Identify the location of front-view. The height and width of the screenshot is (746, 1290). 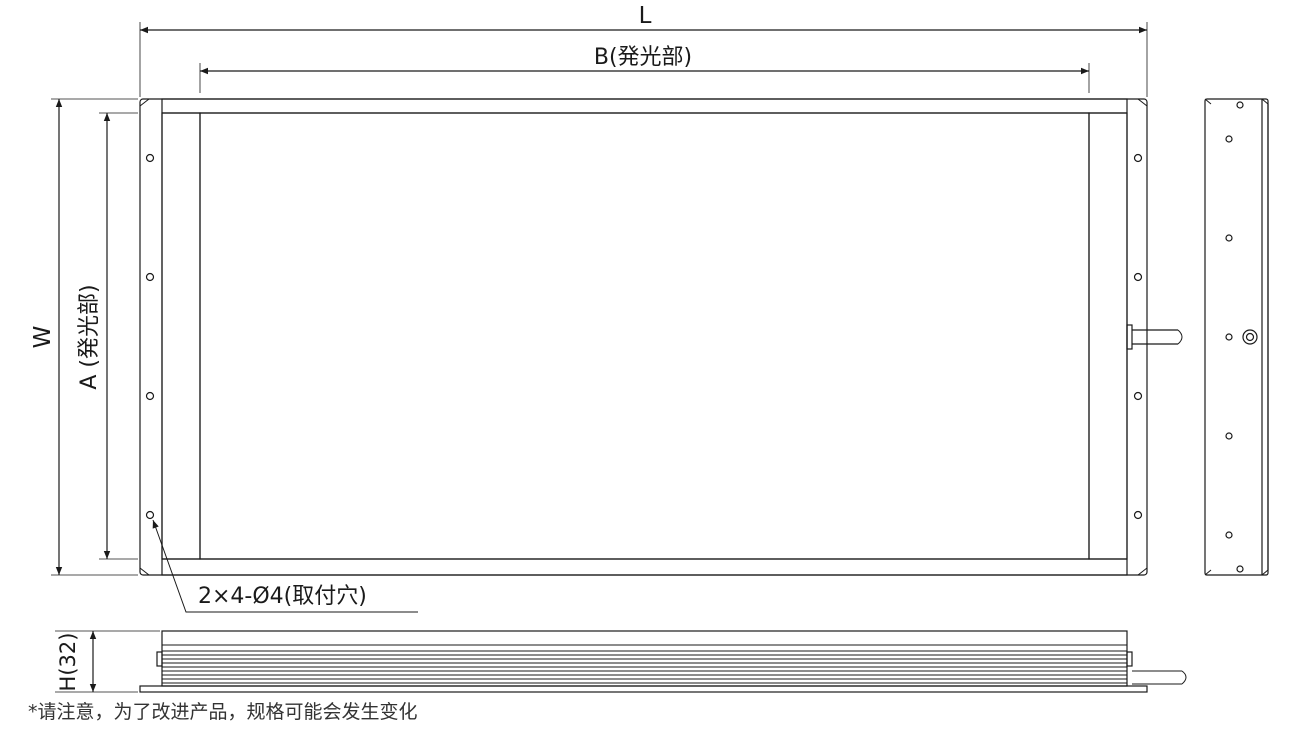
(663, 661).